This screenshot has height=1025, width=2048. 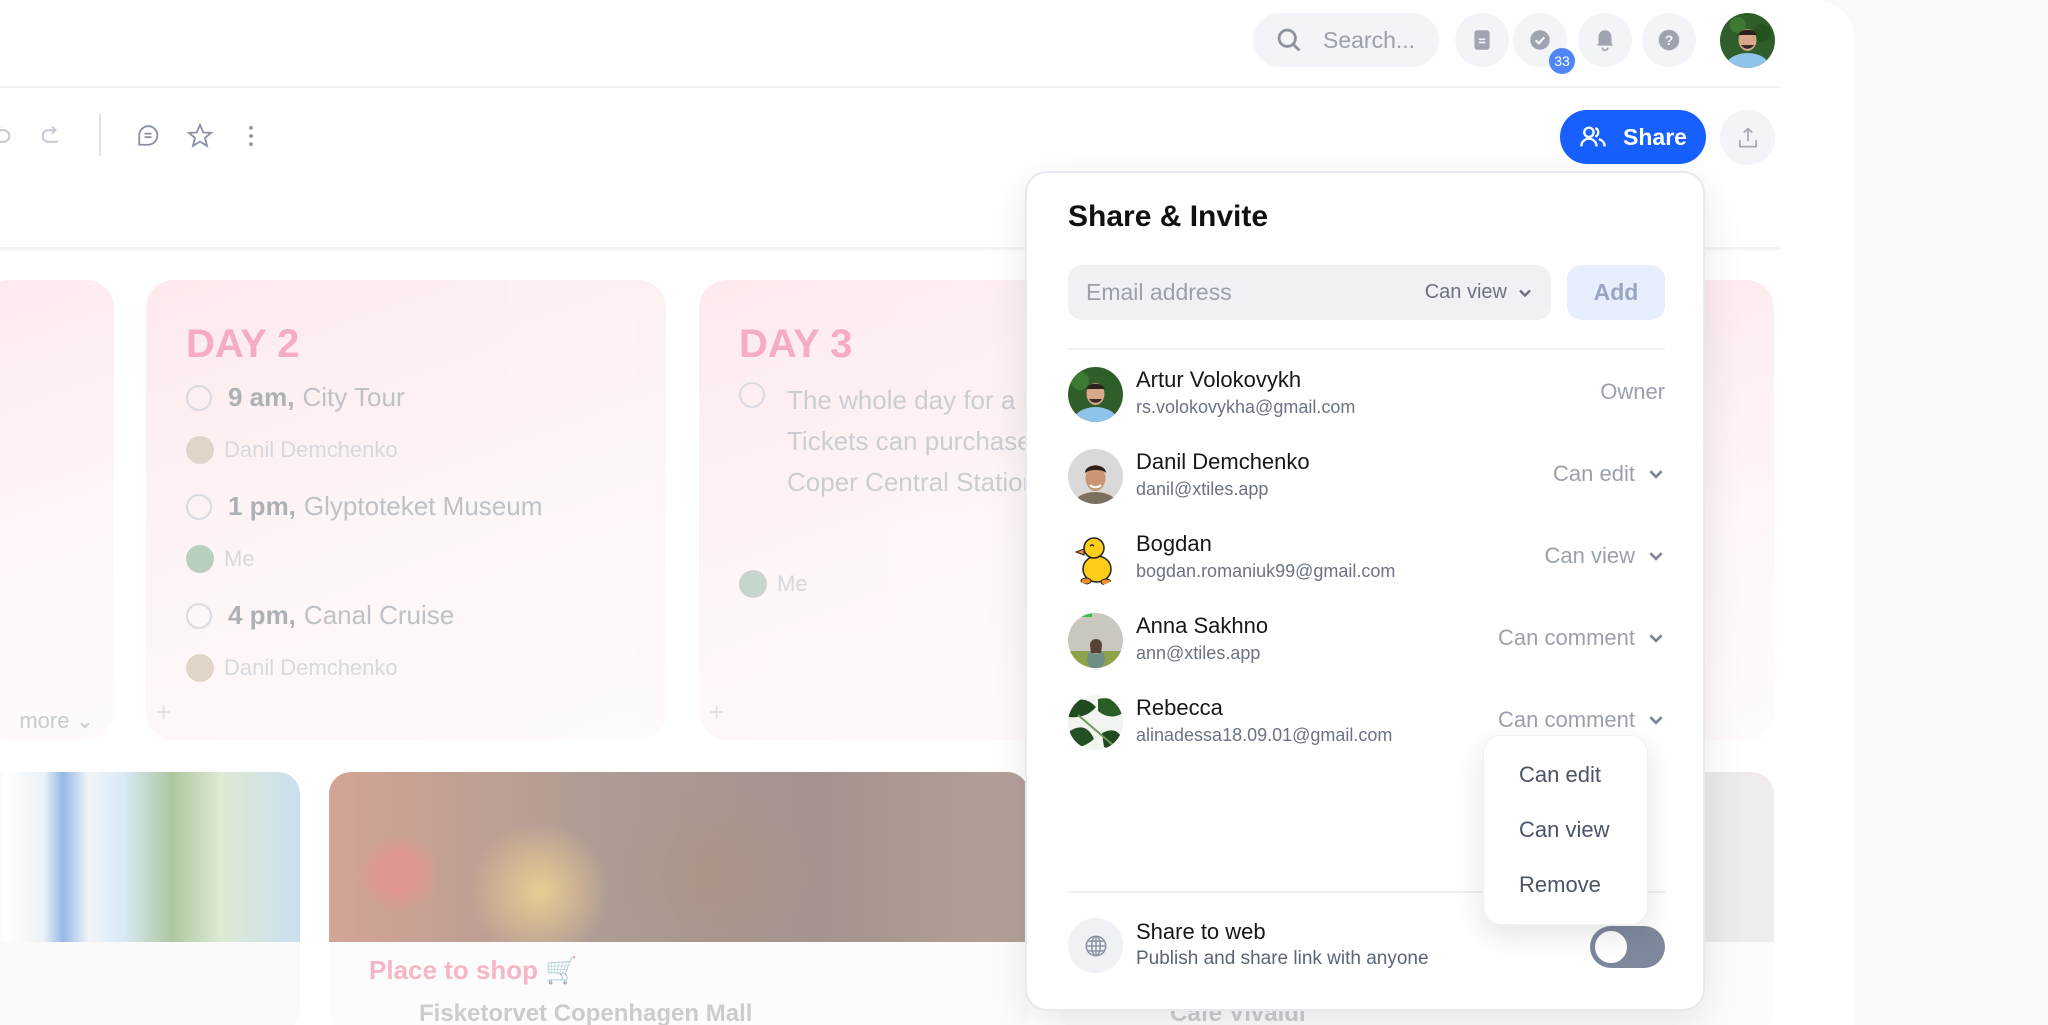 I want to click on redo-icon, so click(x=49, y=134).